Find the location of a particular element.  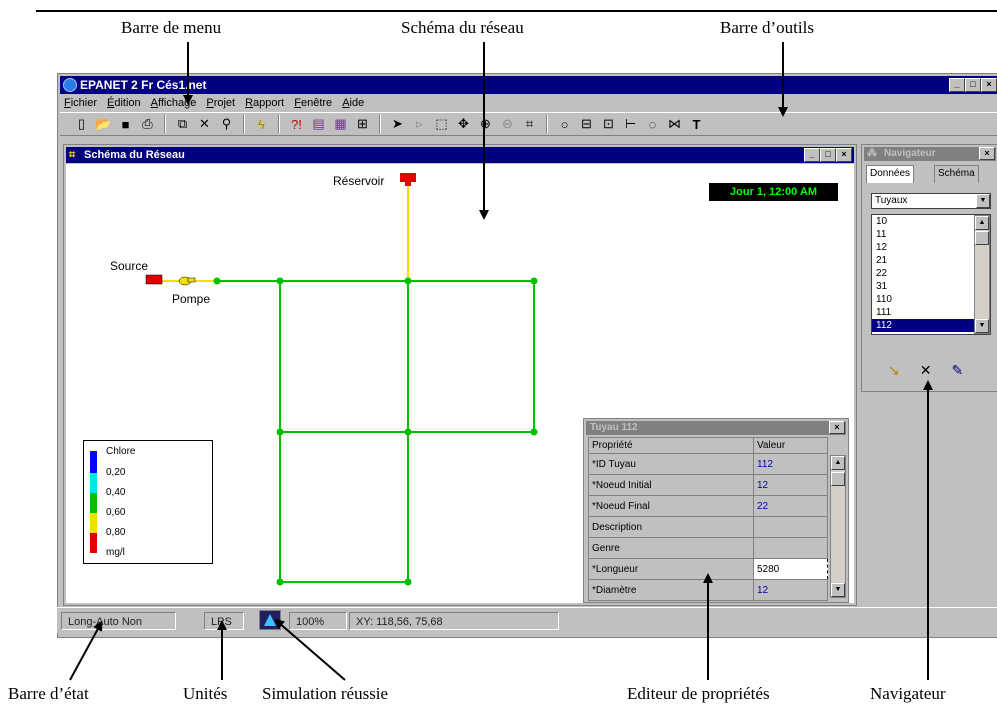

zoom-in-icon: ⊕ is located at coordinates (485, 124).